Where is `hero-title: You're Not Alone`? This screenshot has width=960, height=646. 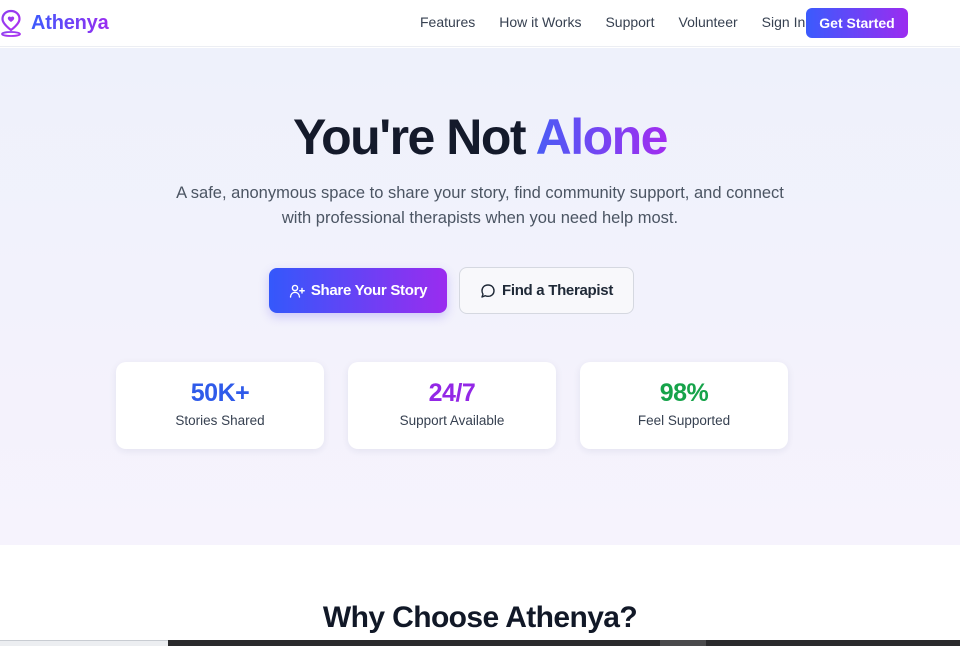 hero-title: You're Not Alone is located at coordinates (480, 137).